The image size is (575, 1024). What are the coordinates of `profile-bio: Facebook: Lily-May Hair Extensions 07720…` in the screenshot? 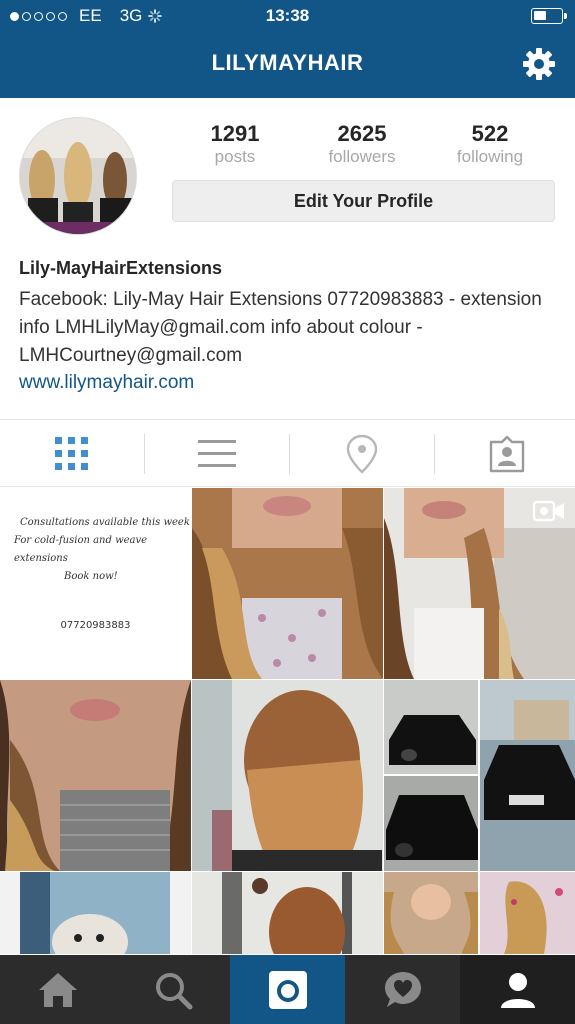 It's located at (280, 327).